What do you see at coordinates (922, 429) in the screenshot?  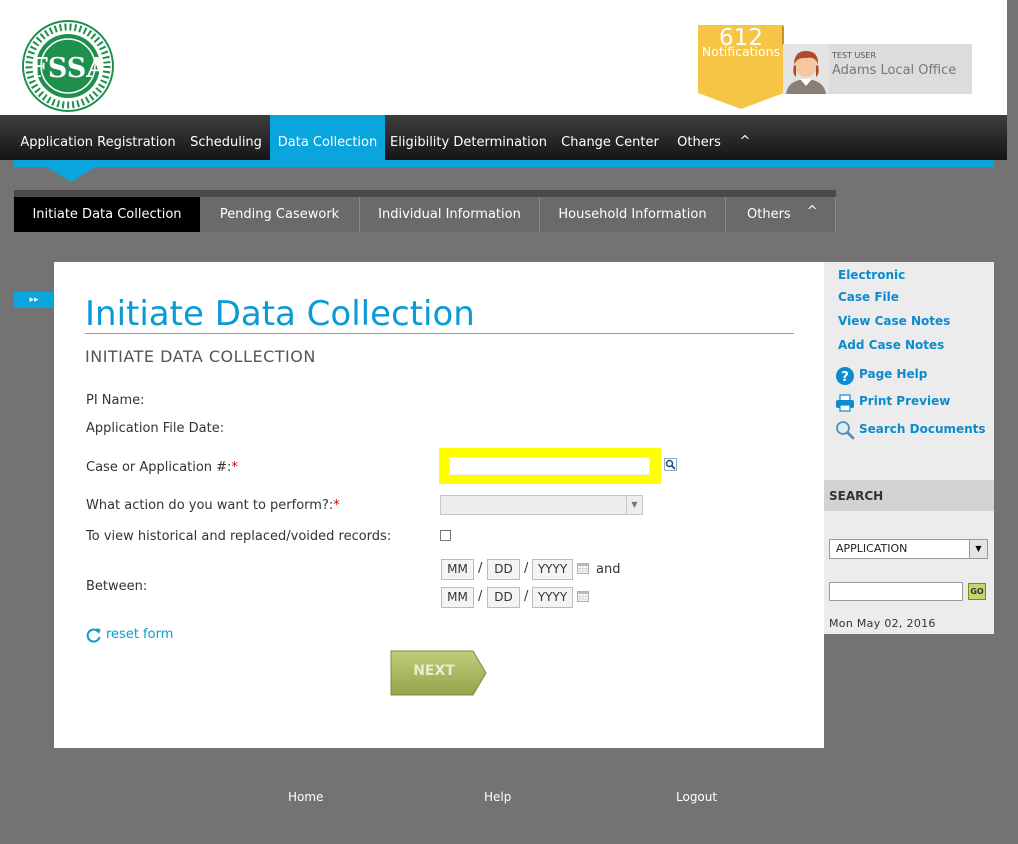 I see `search-documents-link: Search Documents` at bounding box center [922, 429].